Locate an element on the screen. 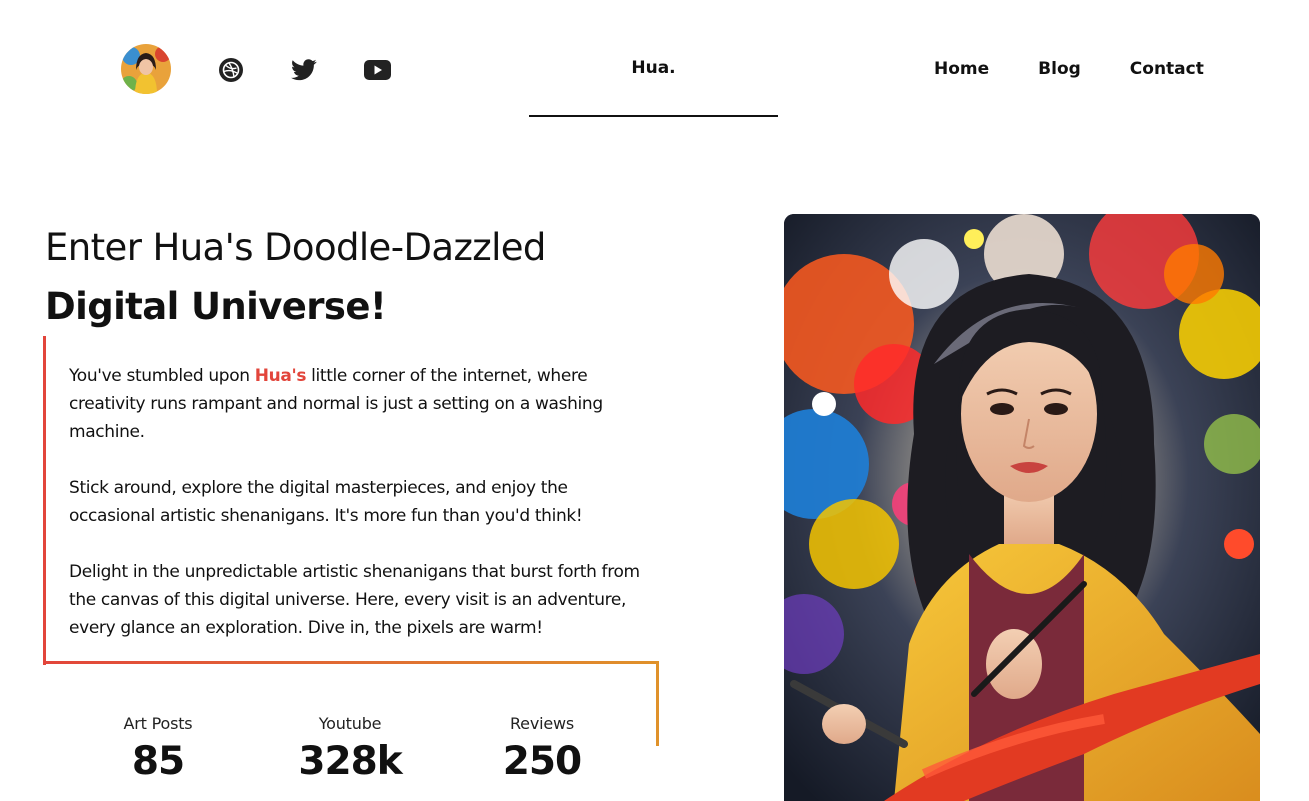 The width and height of the screenshot is (1309, 801). stat-label: Youtube is located at coordinates (350, 723).